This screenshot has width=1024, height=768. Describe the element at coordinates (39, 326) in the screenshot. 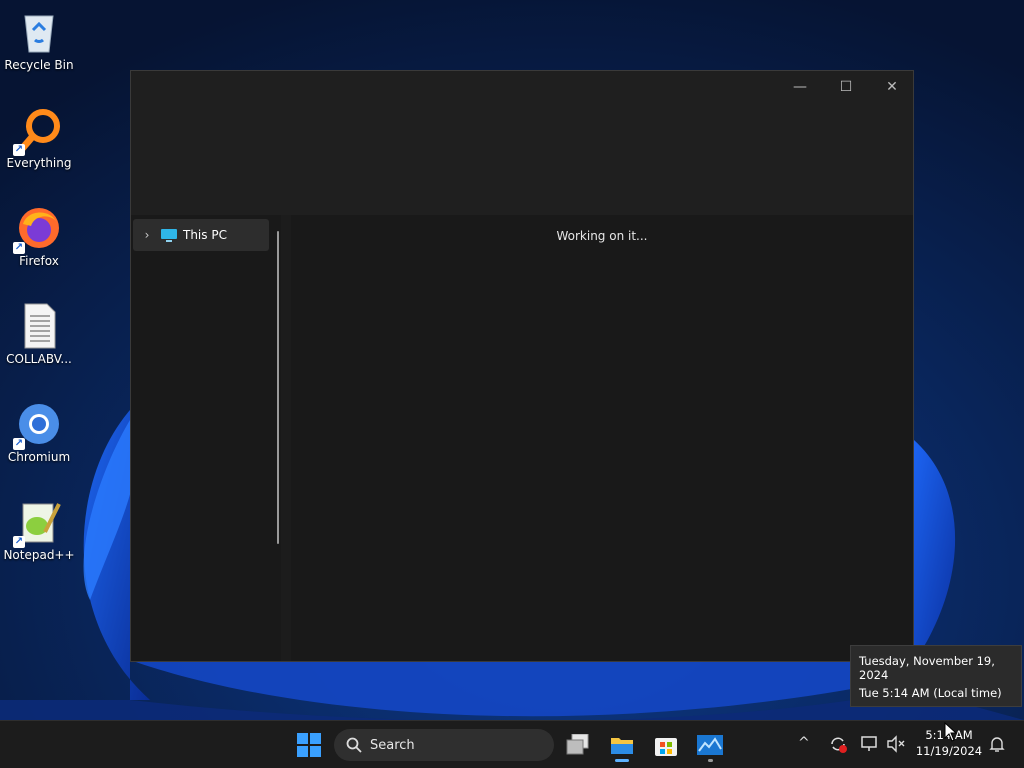

I see `text-document-icon` at that location.